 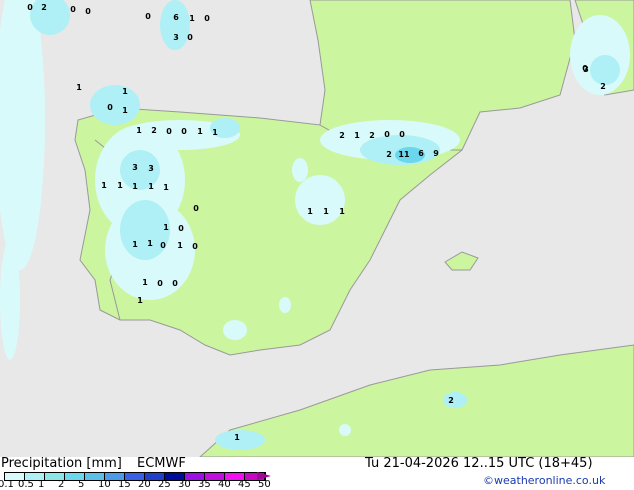 I want to click on scale-tick-label: 35, so click(x=204, y=484).